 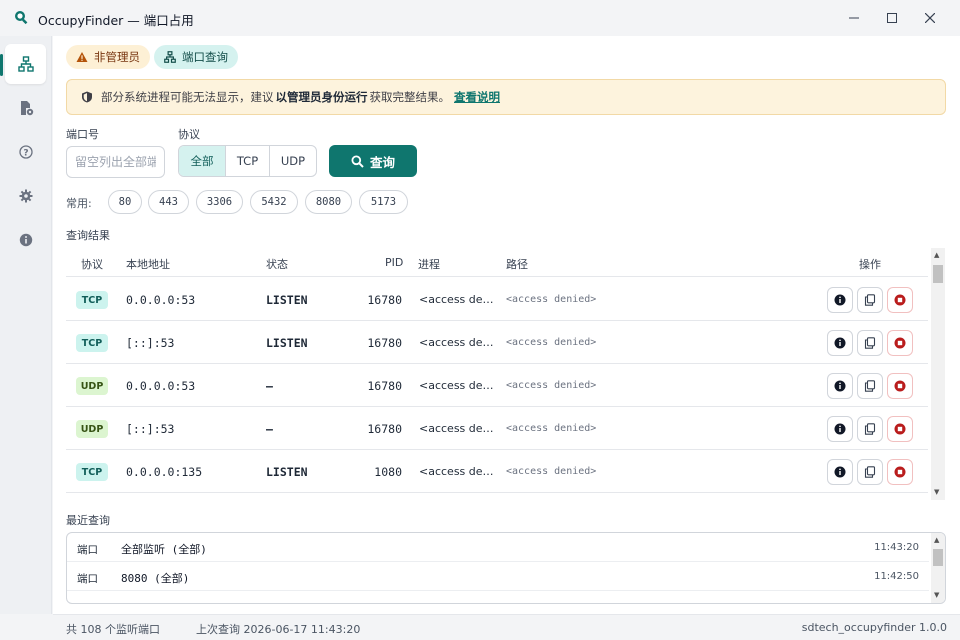 I want to click on common-port-3306: 3306, so click(x=219, y=202).